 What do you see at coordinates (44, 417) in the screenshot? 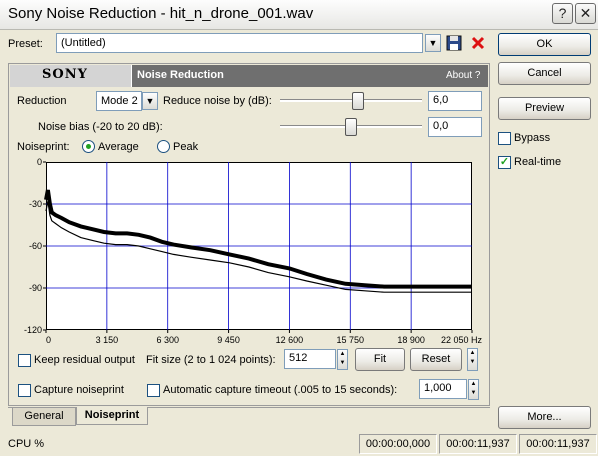
I see `tab-general: General` at bounding box center [44, 417].